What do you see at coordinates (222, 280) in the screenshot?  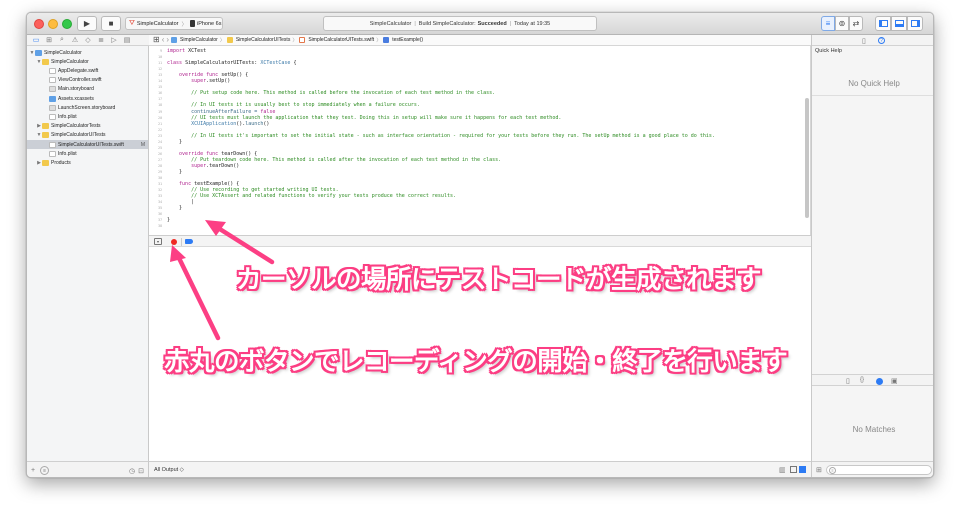 I see `annotation-arrows` at bounding box center [222, 280].